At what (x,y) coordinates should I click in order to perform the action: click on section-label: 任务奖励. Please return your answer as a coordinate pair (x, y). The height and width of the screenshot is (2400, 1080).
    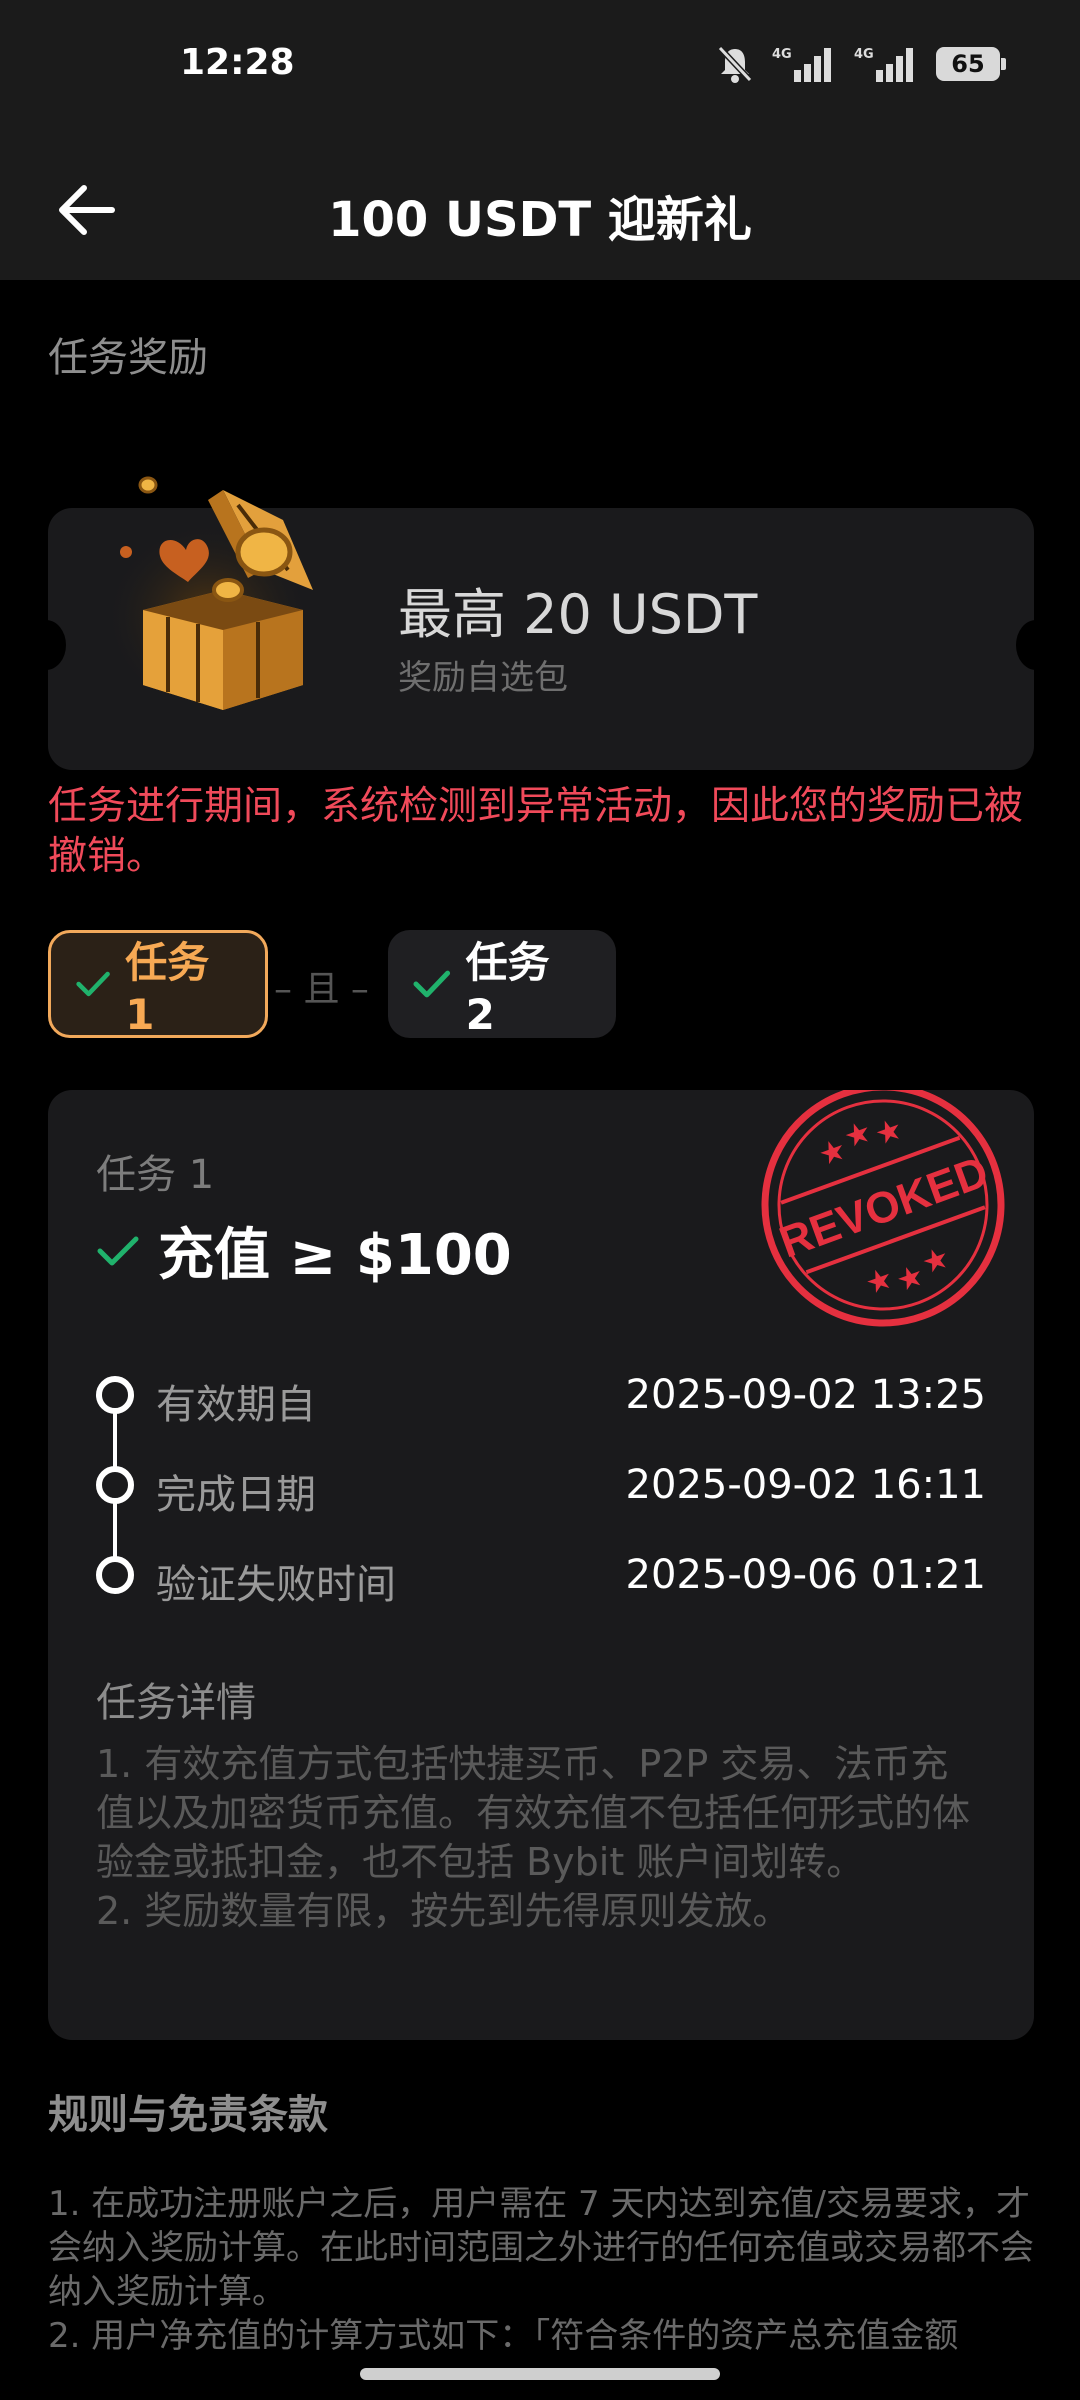
    Looking at the image, I should click on (128, 358).